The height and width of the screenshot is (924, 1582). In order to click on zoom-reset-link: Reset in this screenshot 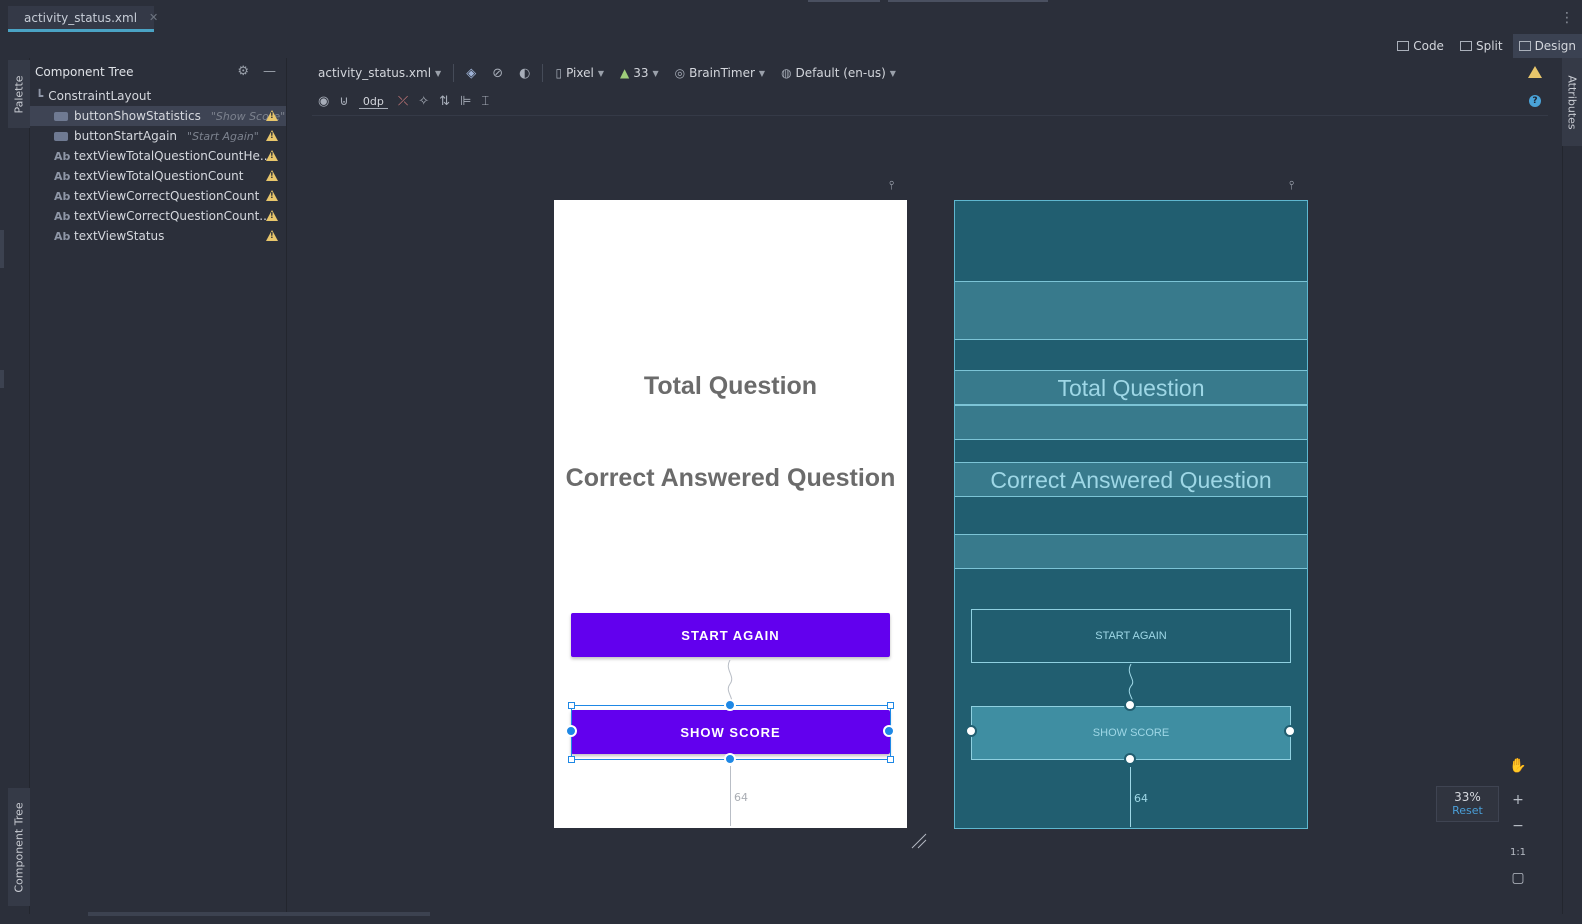, I will do `click(1467, 810)`.